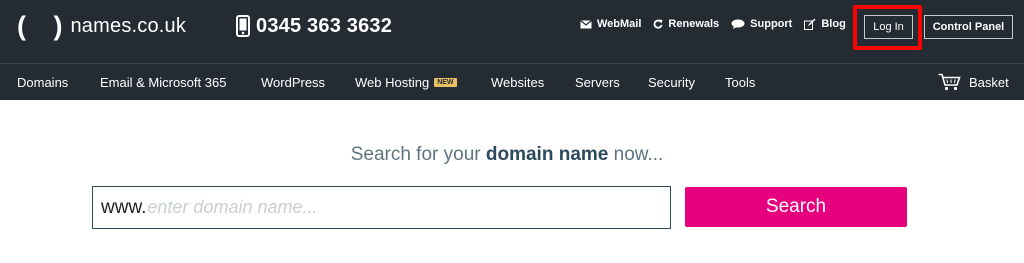 This screenshot has height=263, width=1024. Describe the element at coordinates (671, 82) in the screenshot. I see `nav-item-security: Security` at that location.